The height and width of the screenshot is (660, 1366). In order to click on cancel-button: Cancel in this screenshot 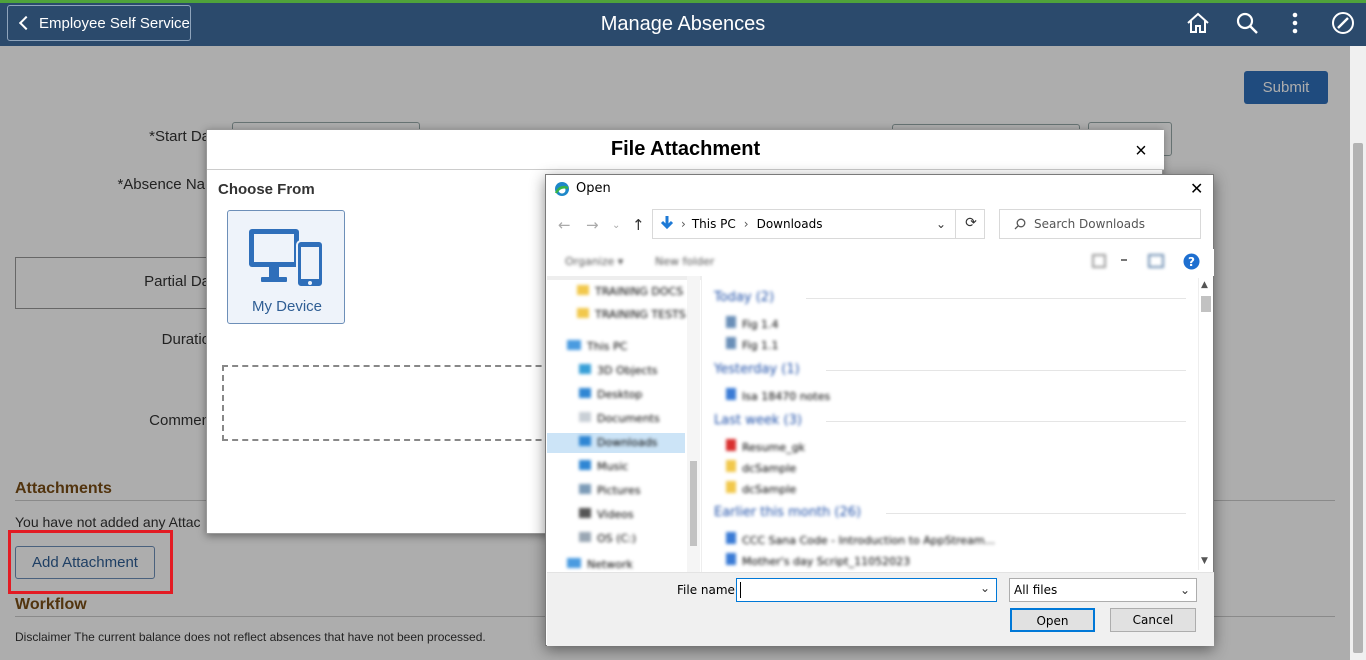, I will do `click(1153, 620)`.